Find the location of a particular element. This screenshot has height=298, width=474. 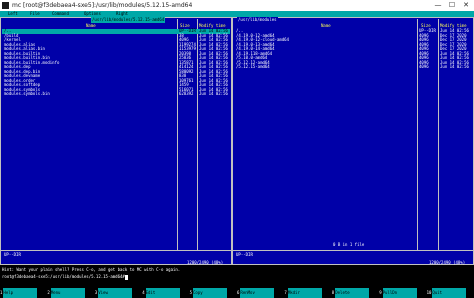

file-name: /5.12.15-amd64 is located at coordinates (253, 66).